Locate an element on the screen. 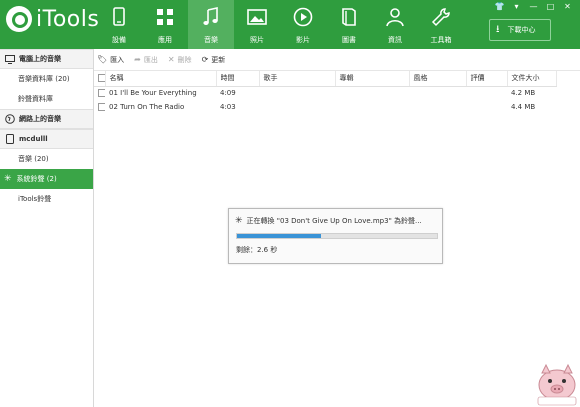 This screenshot has width=580, height=407. column-header-album: 專輯 is located at coordinates (372, 79).